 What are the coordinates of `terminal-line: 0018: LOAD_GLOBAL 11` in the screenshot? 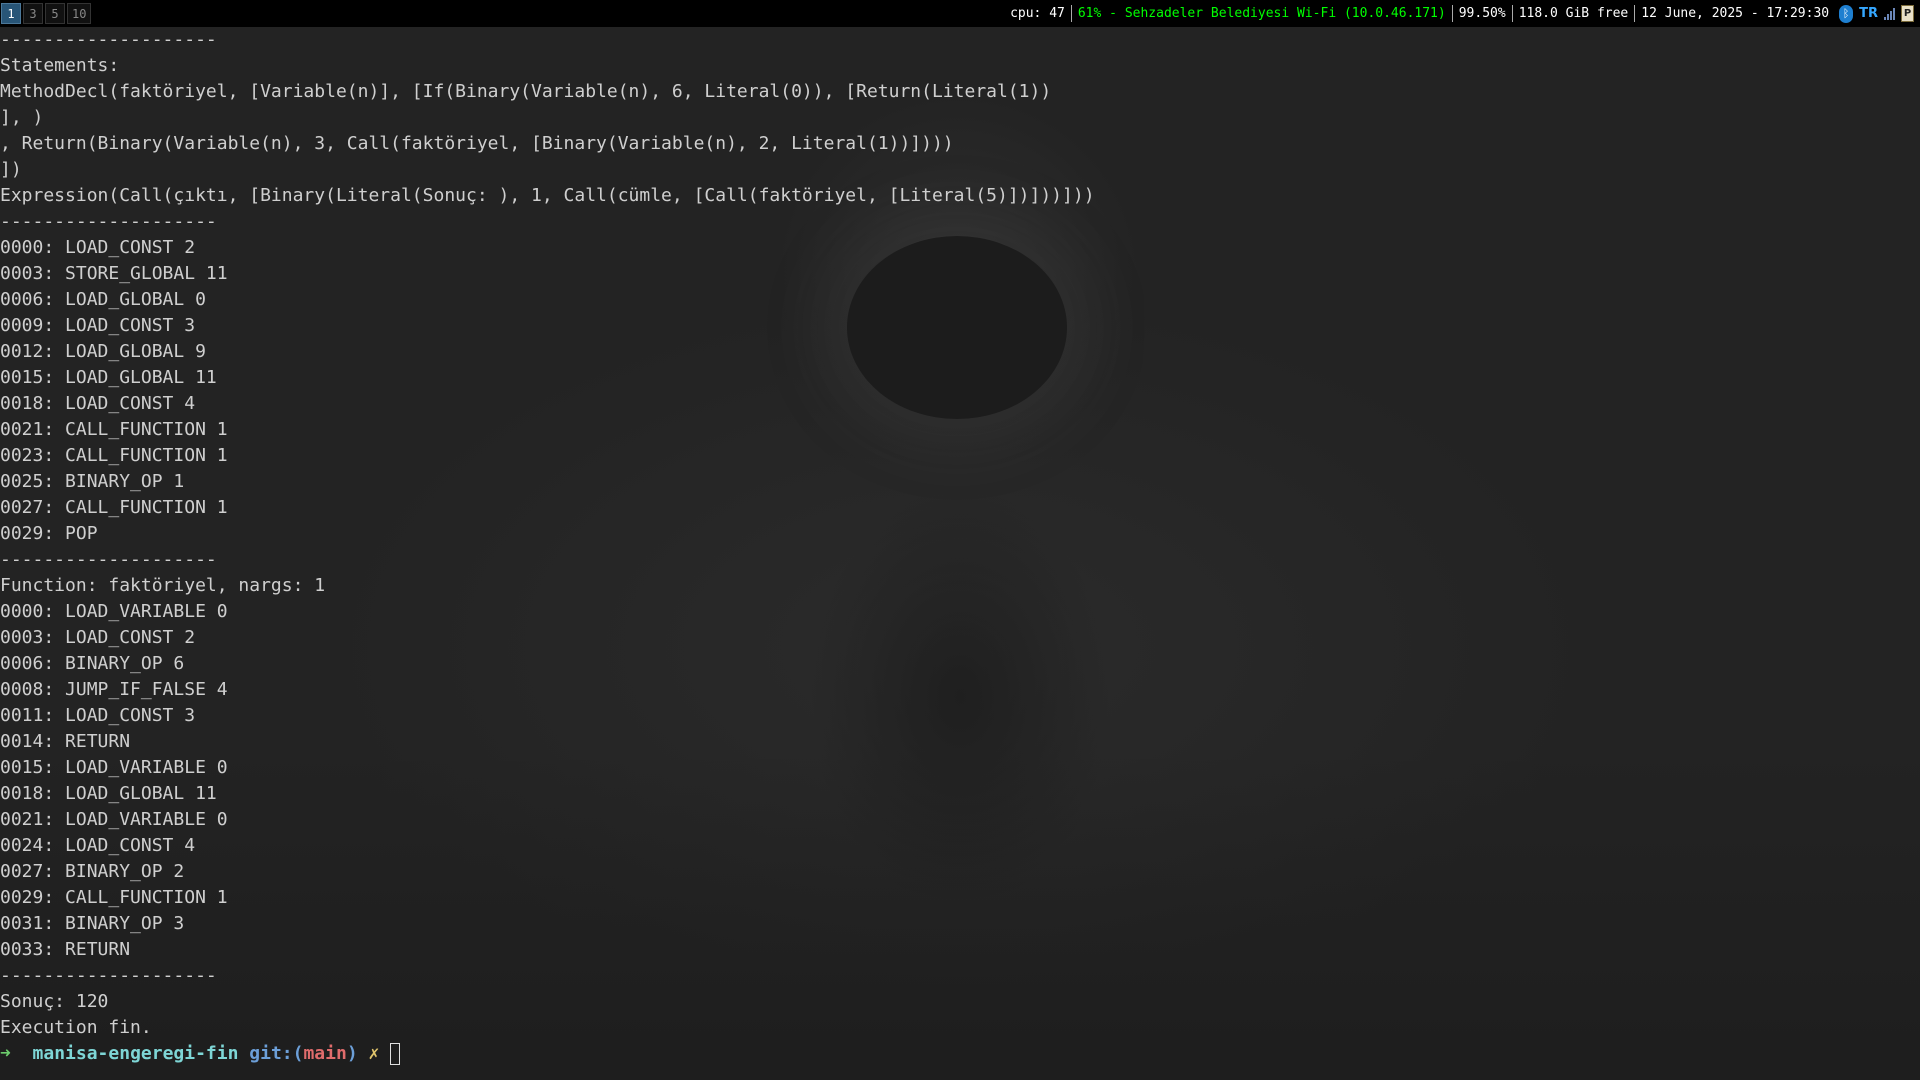 It's located at (108, 793).